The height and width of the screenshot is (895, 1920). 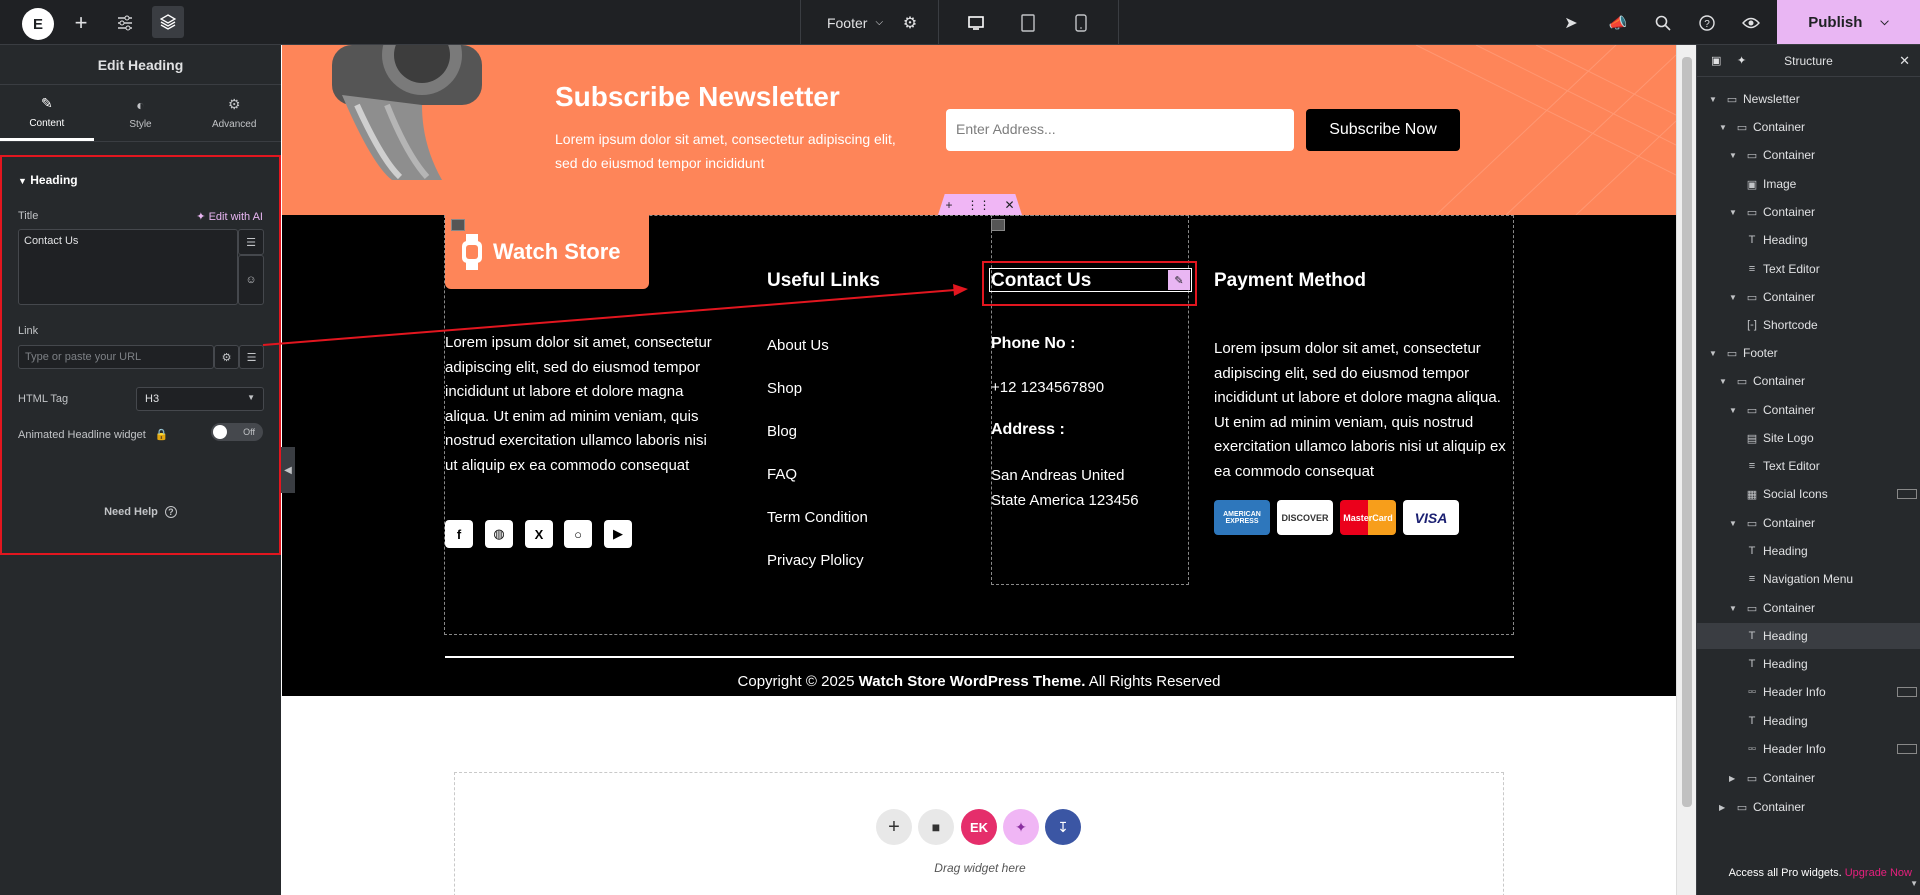 What do you see at coordinates (125, 22) in the screenshot?
I see `site-settings-icon` at bounding box center [125, 22].